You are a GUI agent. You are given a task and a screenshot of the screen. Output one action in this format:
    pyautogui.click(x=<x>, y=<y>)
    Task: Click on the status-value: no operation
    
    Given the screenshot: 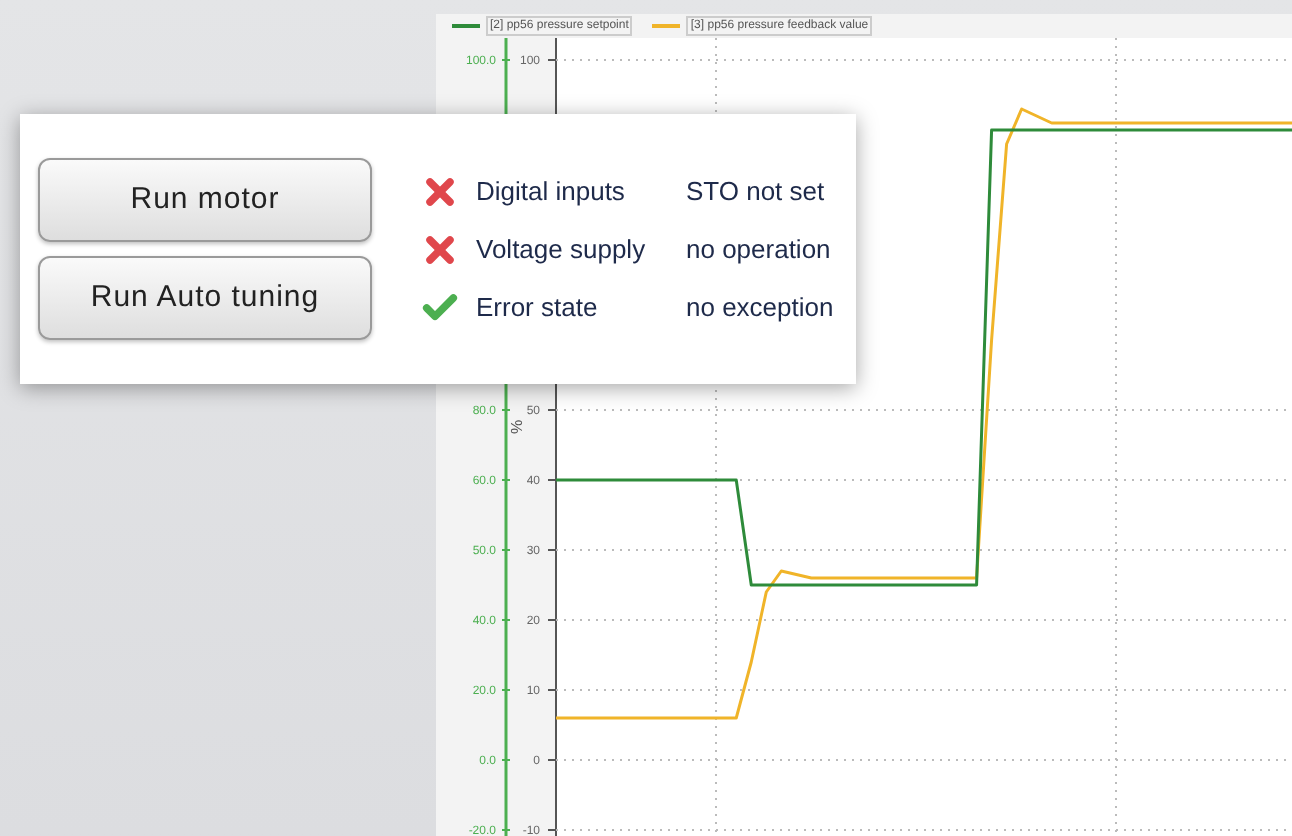 What is the action you would take?
    pyautogui.click(x=758, y=249)
    